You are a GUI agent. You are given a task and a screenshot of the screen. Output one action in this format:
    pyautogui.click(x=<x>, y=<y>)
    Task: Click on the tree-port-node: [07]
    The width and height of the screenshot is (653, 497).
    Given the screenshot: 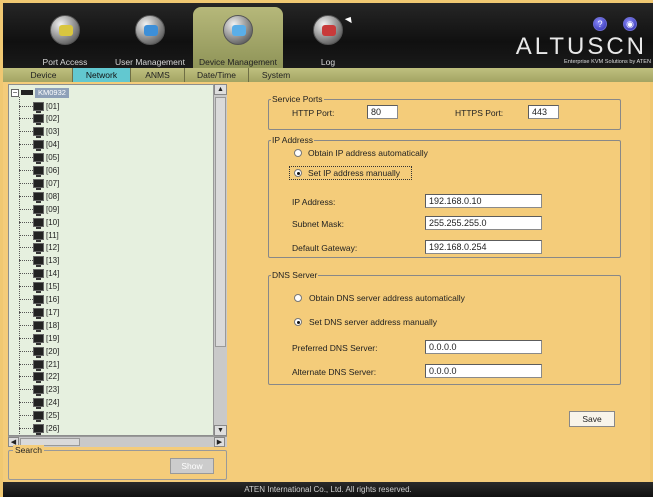 What is the action you would take?
    pyautogui.click(x=39, y=183)
    